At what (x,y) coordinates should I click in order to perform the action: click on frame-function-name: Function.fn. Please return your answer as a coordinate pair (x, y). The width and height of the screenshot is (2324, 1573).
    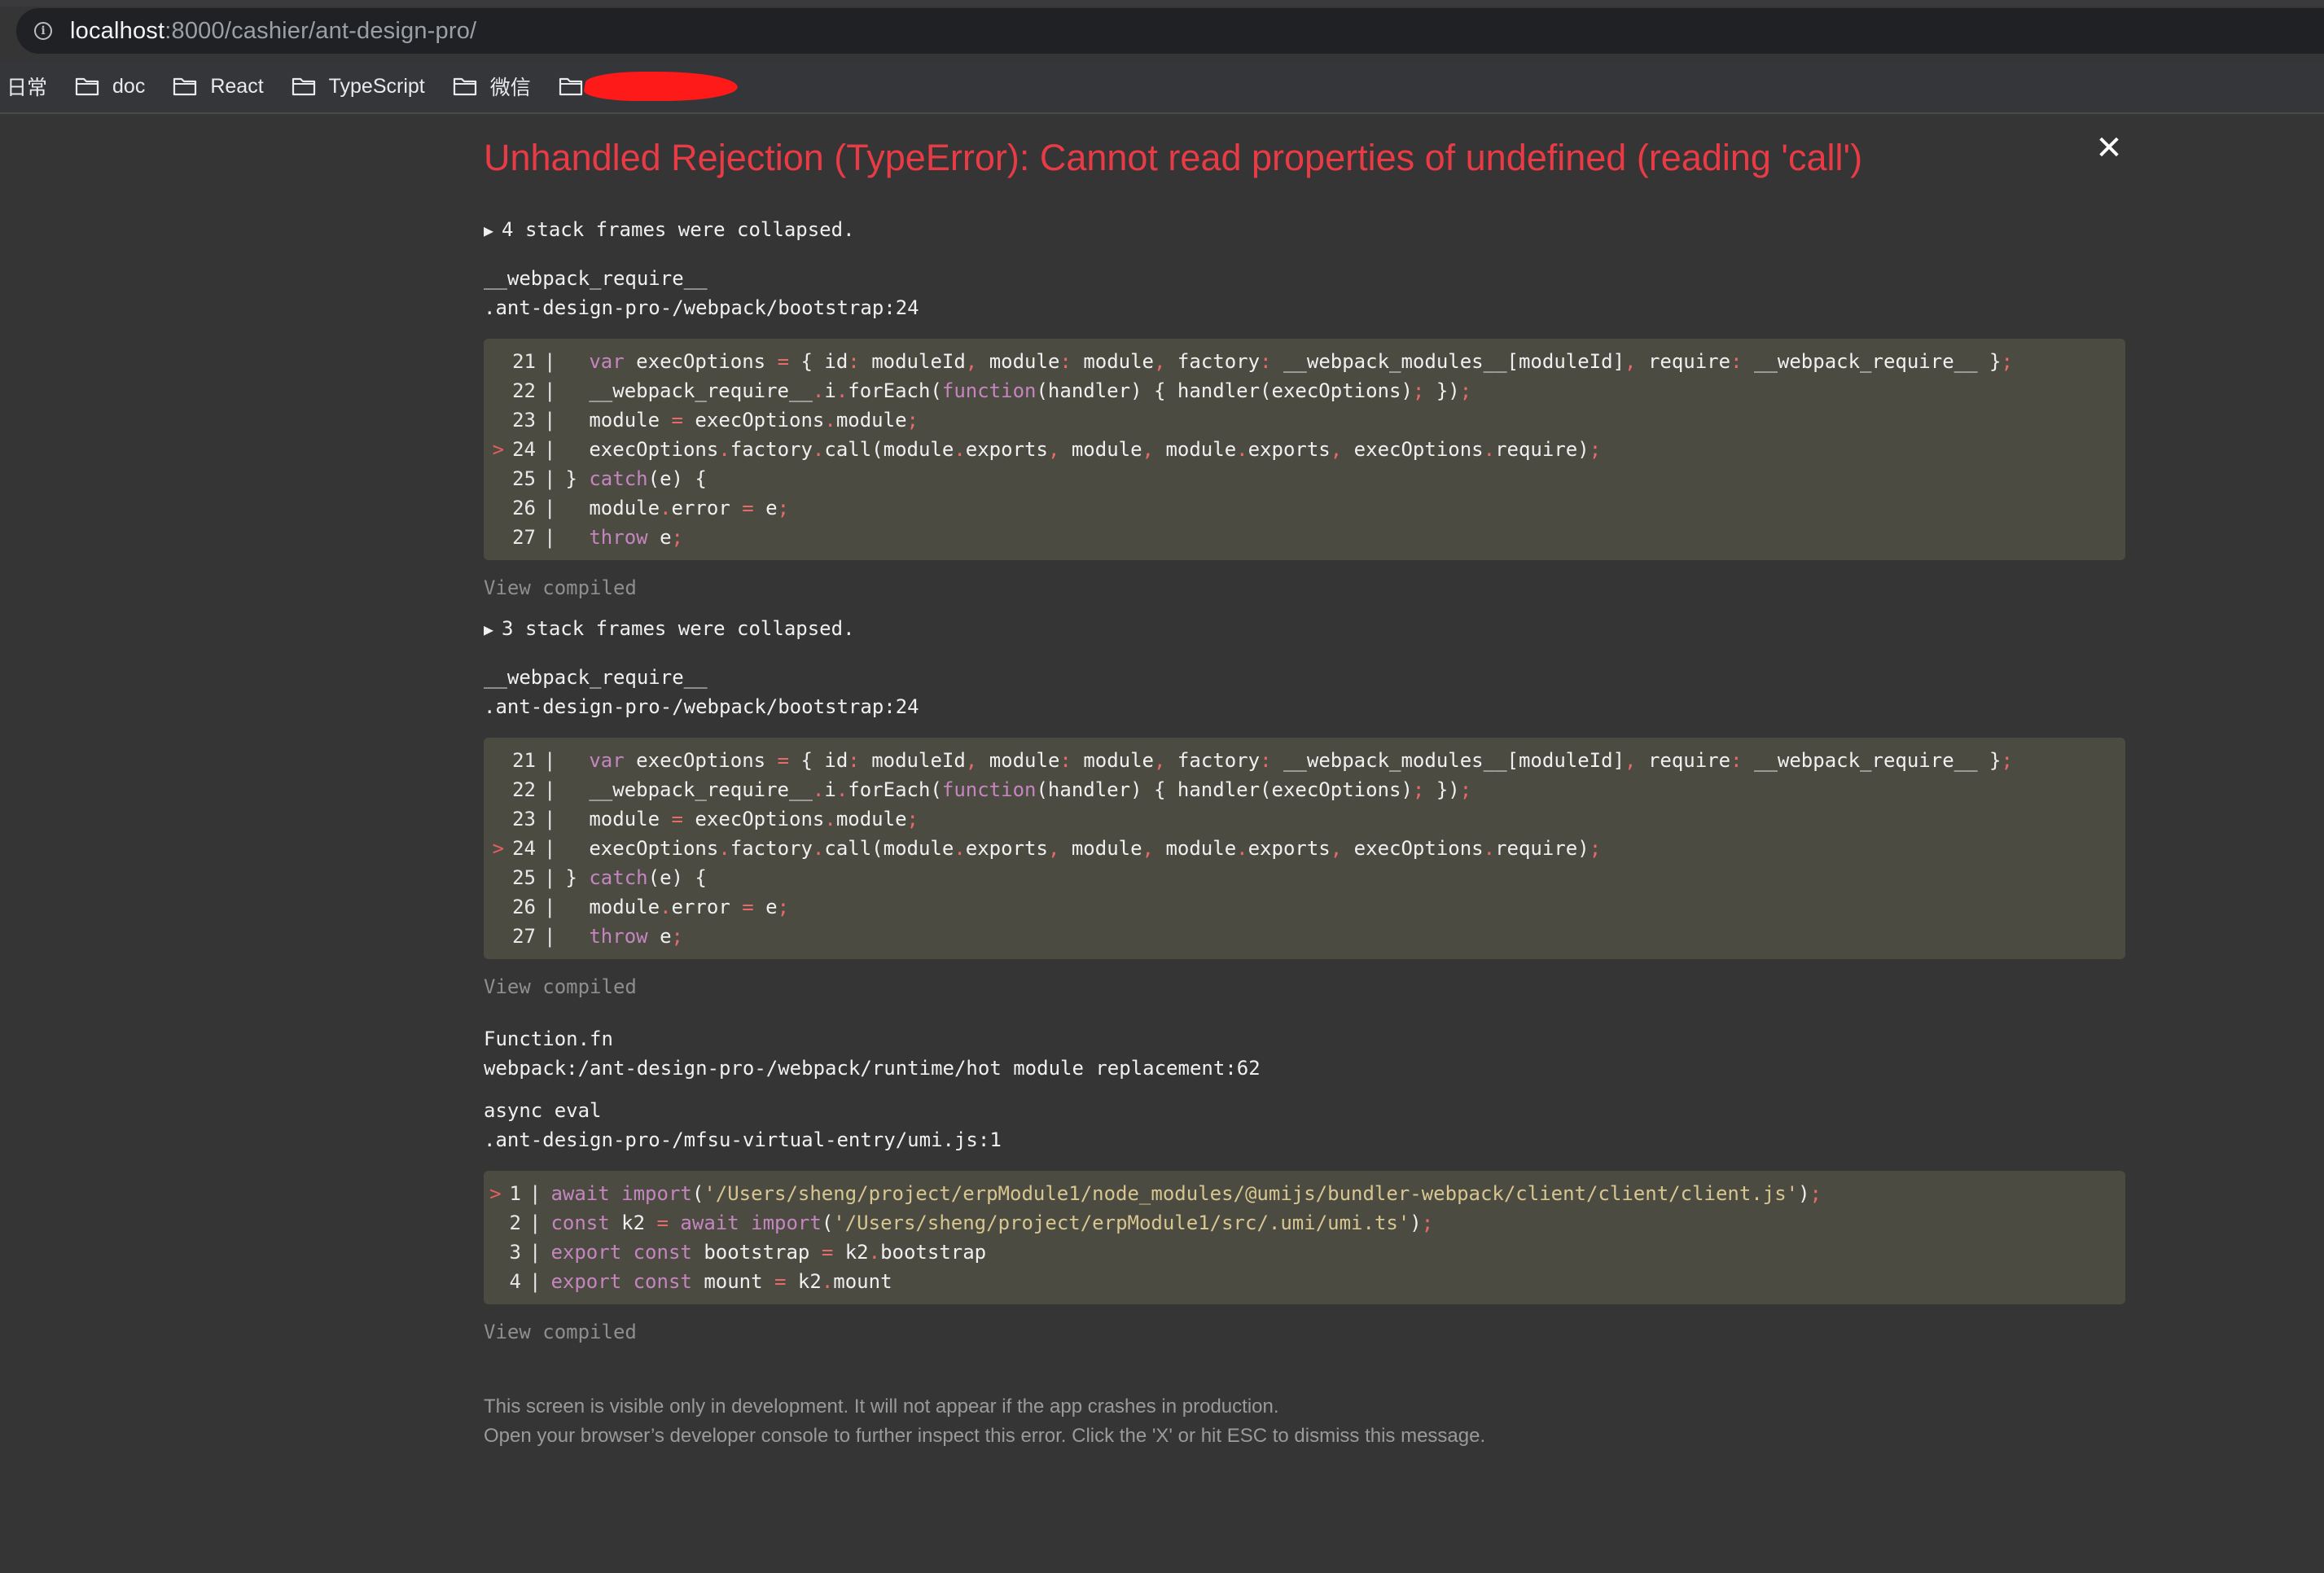
    Looking at the image, I should click on (548, 1038).